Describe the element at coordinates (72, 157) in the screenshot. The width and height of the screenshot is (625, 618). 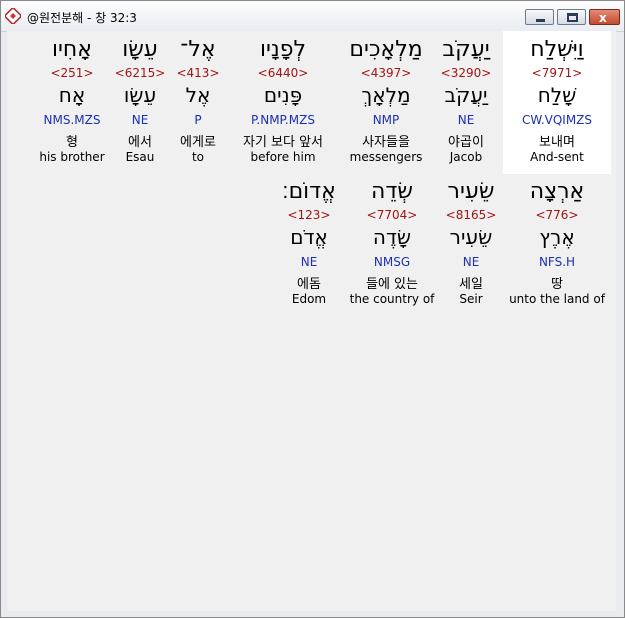
I see `english-gloss: his brother` at that location.